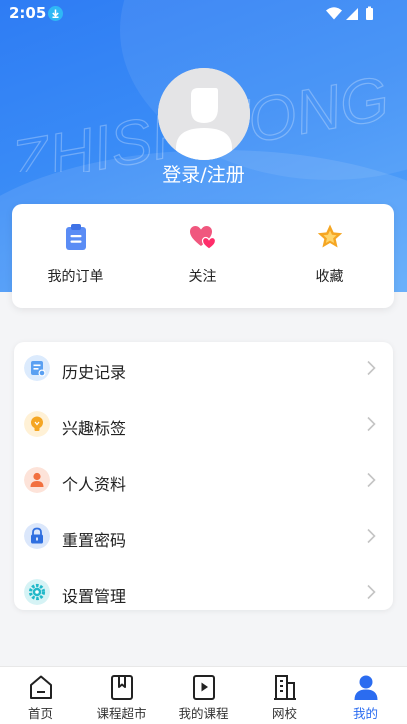  I want to click on clipboard-icon, so click(75, 237).